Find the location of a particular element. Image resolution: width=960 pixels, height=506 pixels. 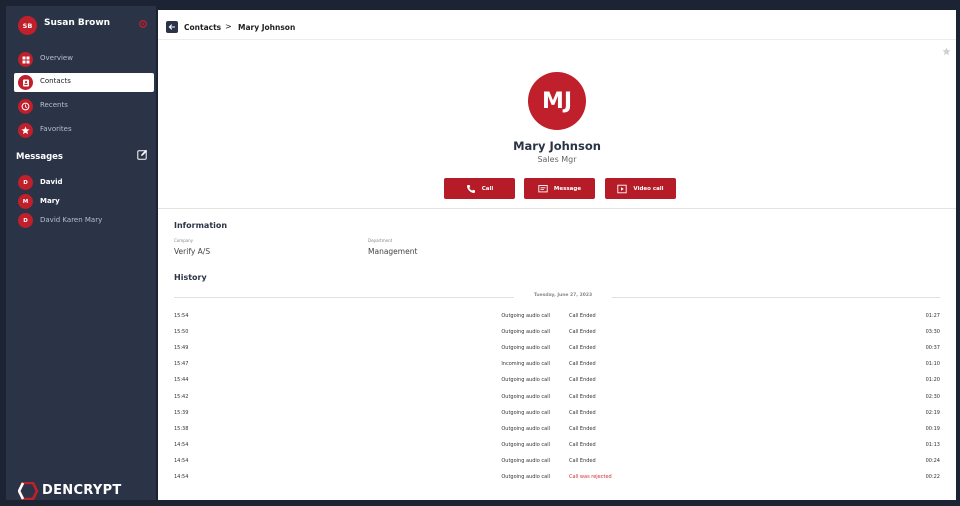

history-row: 15:47 Incoming audio call Call Ended 01:10 is located at coordinates (557, 365).